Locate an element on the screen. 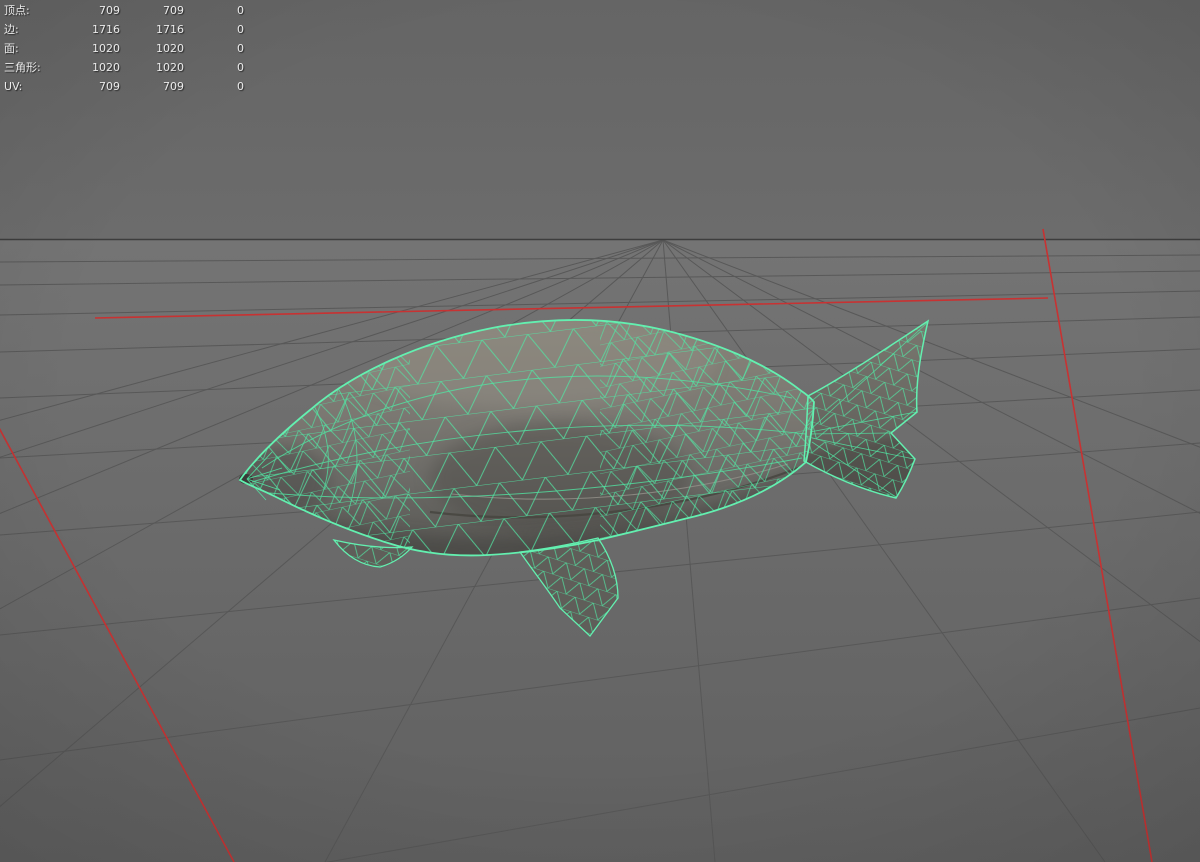  hud-row-faces: 面: 1020 1020 0 is located at coordinates (124, 48).